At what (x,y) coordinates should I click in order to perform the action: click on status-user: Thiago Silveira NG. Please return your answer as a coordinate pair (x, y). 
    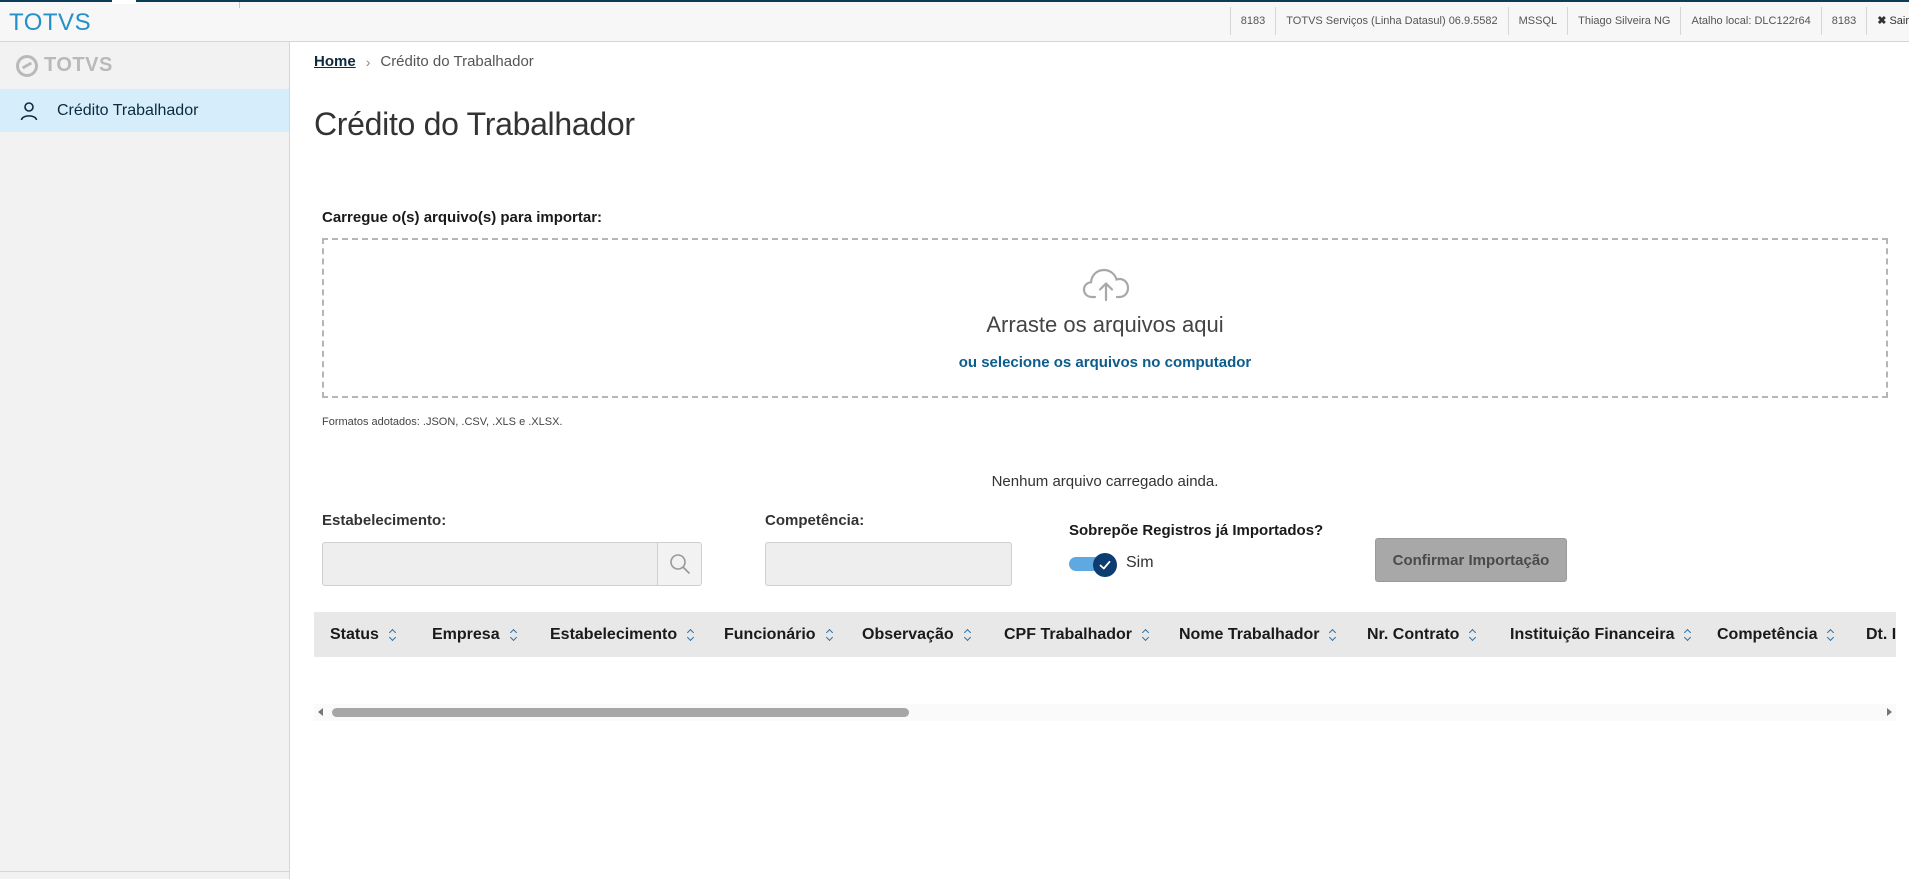
    Looking at the image, I should click on (1623, 21).